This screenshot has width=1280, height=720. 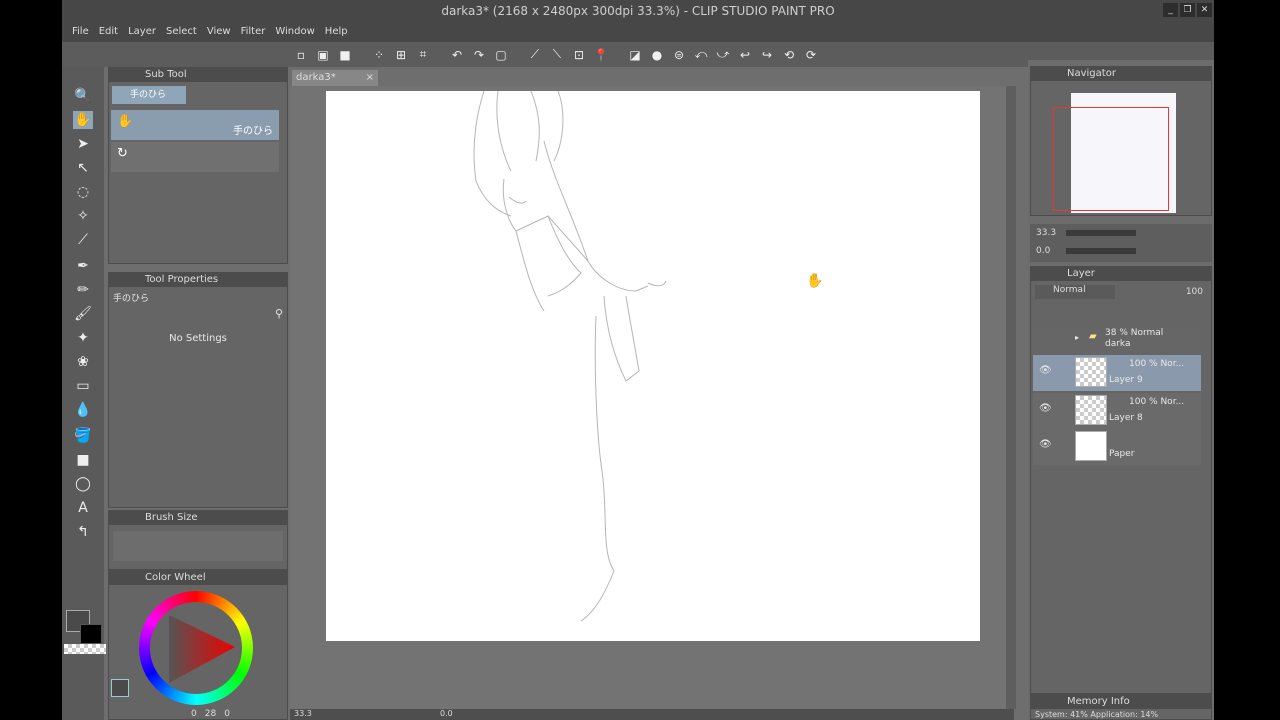 What do you see at coordinates (370, 78) in the screenshot?
I see `canvas-tab-close: ×` at bounding box center [370, 78].